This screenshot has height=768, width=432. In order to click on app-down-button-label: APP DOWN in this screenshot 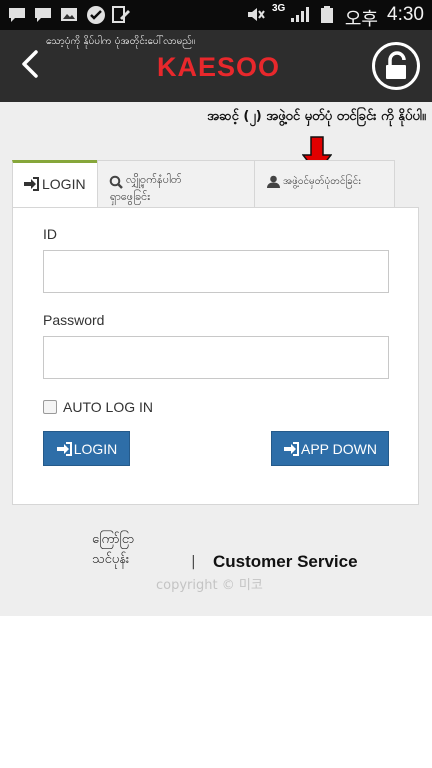, I will do `click(339, 448)`.